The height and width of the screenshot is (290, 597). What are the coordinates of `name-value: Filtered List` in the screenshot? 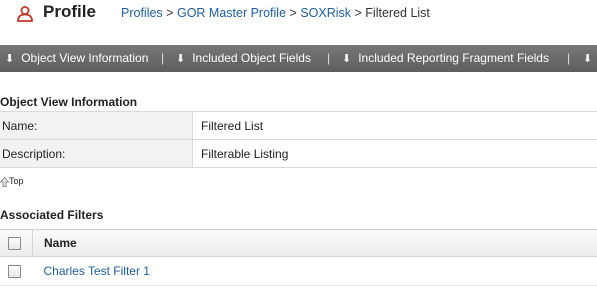 It's located at (394, 125).